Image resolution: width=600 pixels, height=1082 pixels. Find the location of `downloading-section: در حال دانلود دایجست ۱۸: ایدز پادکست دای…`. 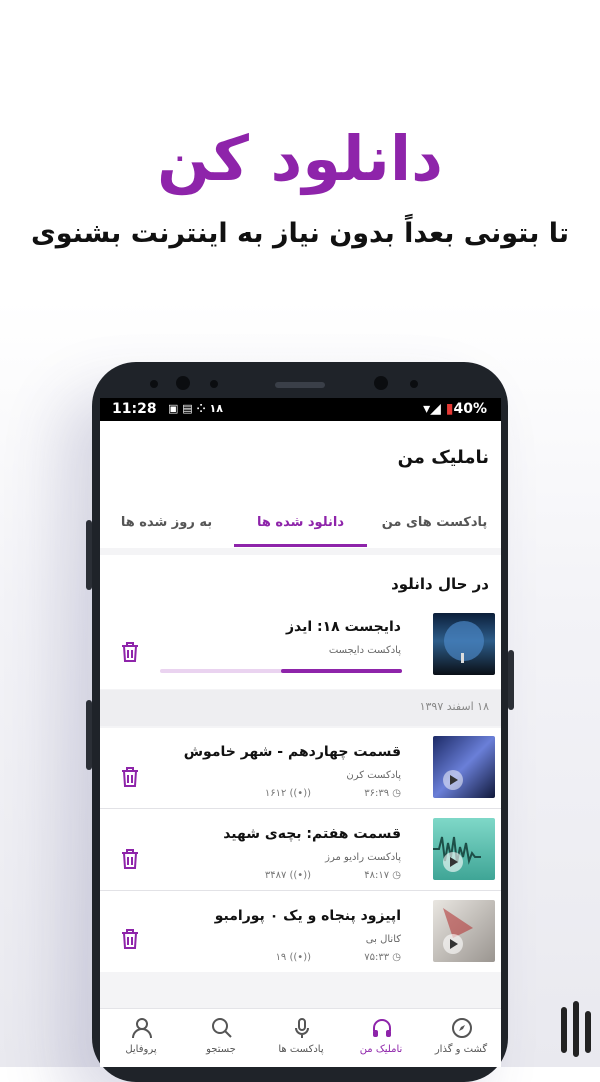

downloading-section: در حال دانلود دایجست ۱۸: ایدز پادکست دای… is located at coordinates (300, 622).